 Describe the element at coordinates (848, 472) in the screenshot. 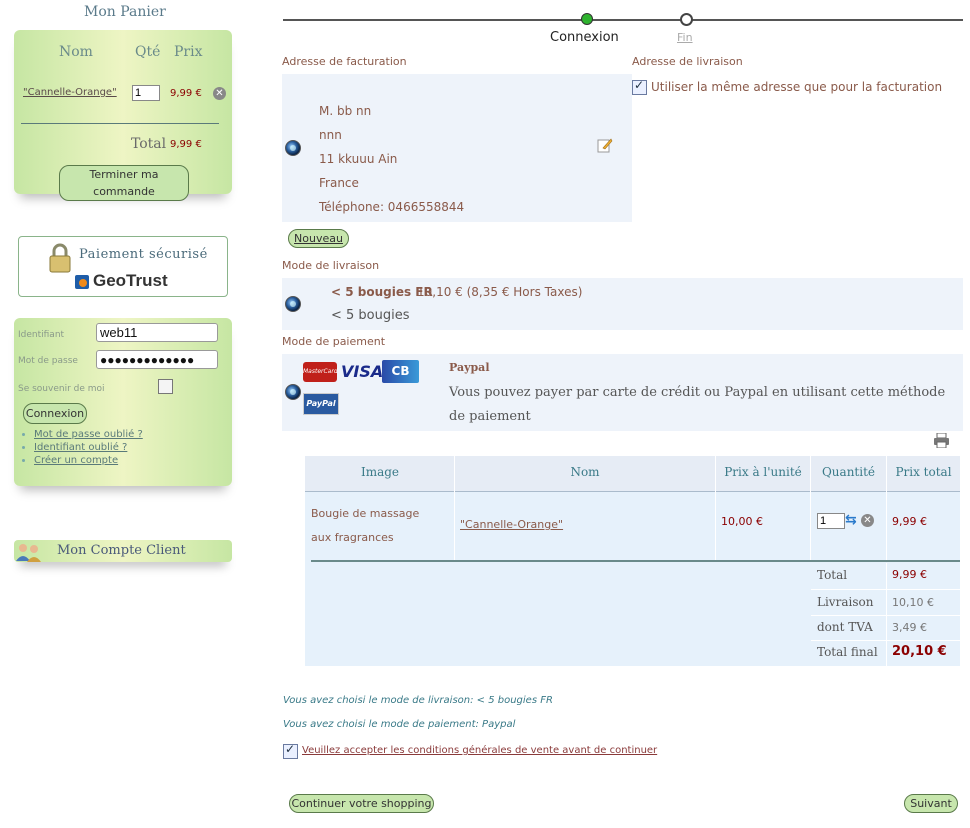

I see `col-header-qty: Quantité` at that location.